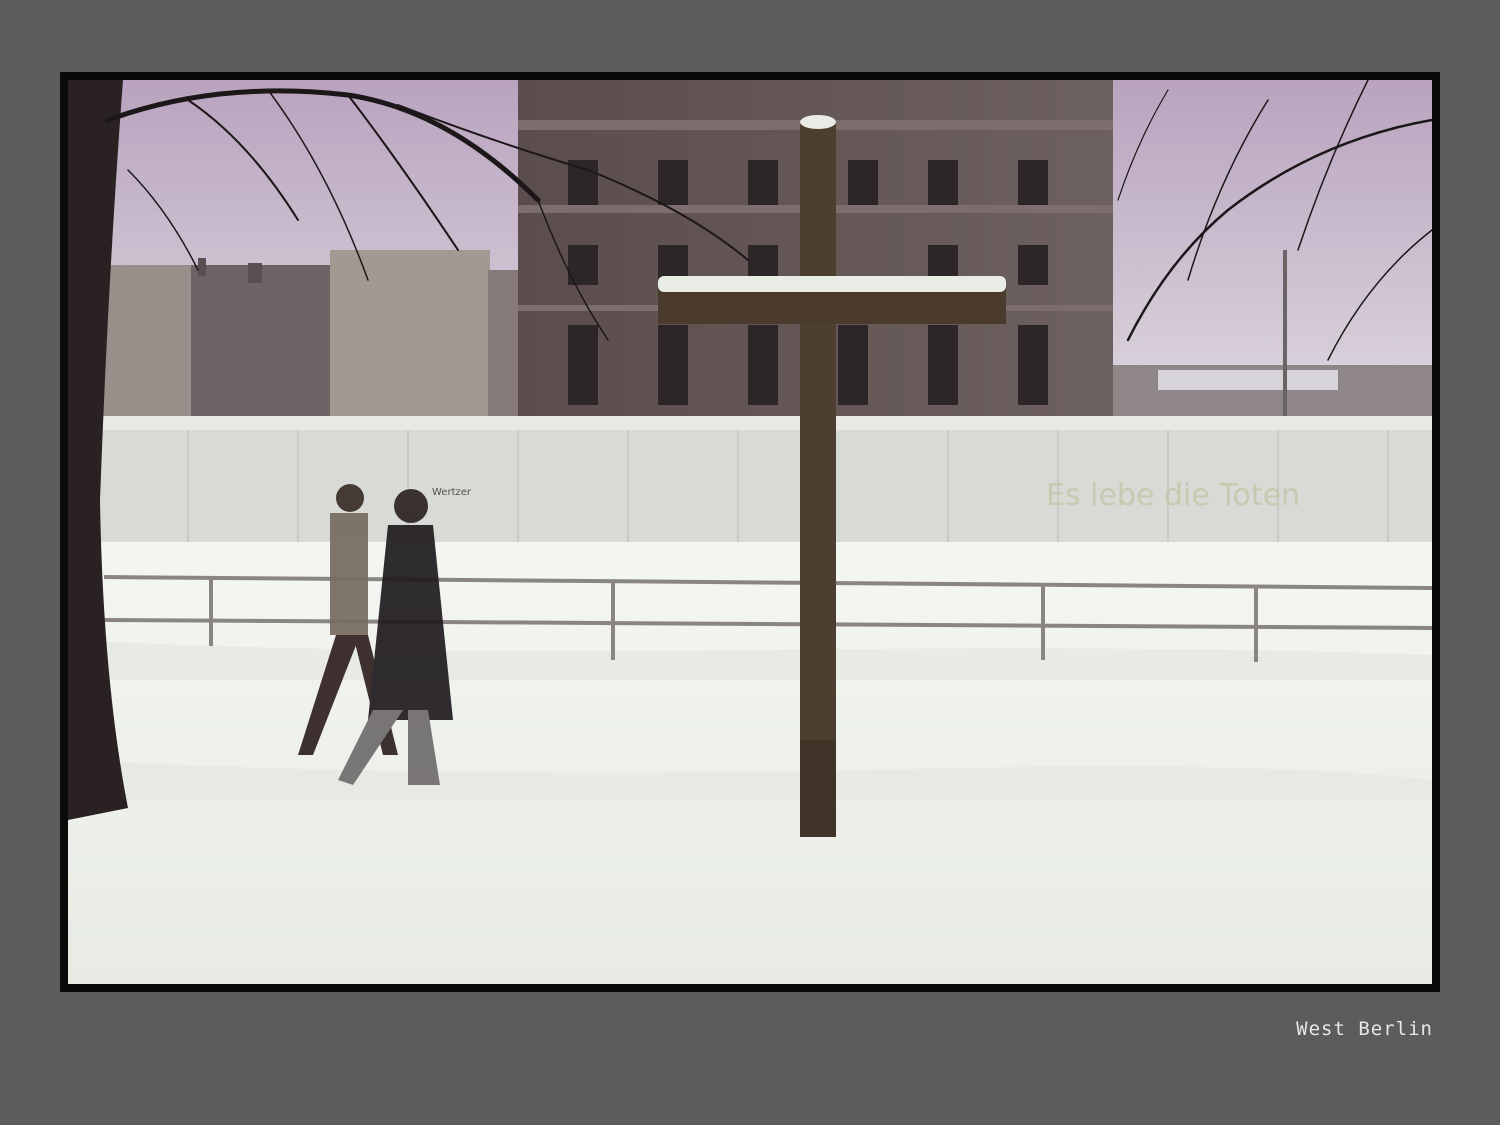  What do you see at coordinates (1364, 1029) in the screenshot?
I see `photo-caption: West Berlin` at bounding box center [1364, 1029].